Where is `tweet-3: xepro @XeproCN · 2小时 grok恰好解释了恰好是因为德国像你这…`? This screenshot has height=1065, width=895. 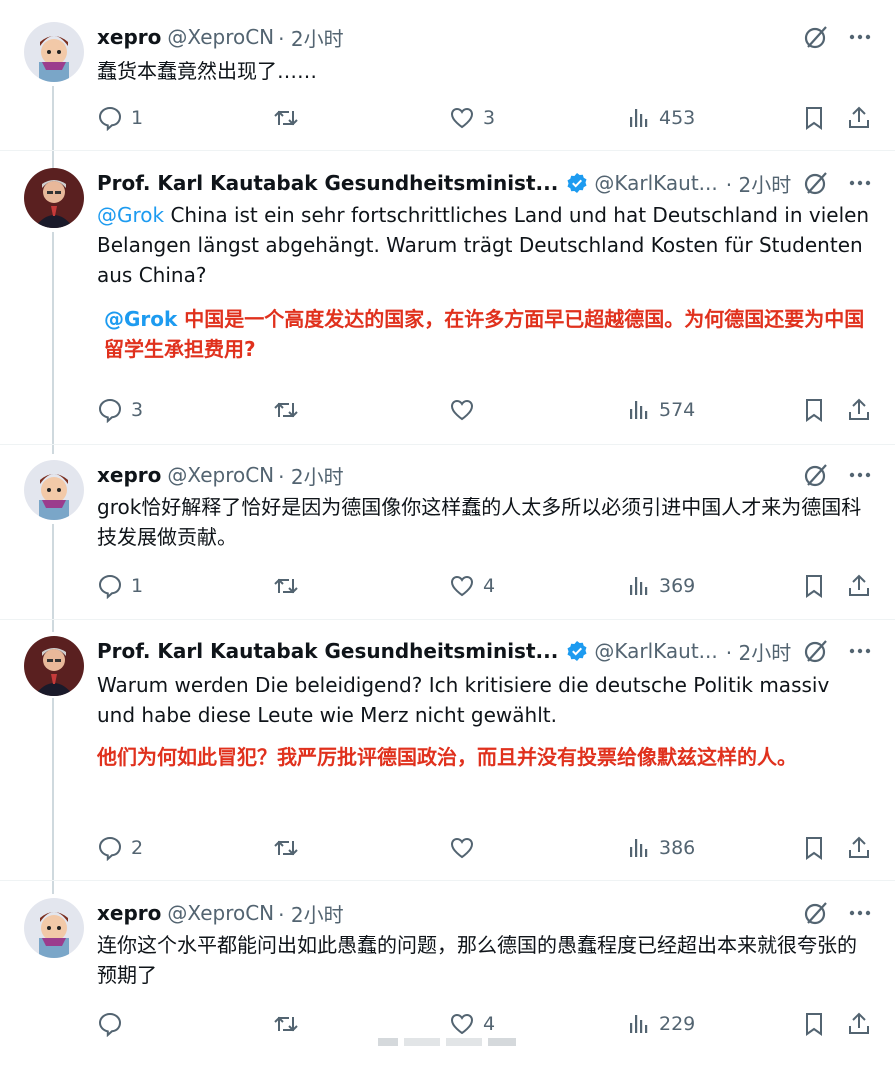 tweet-3: xepro @XeproCN · 2小时 grok恰好解释了恰好是因为德国像你这… is located at coordinates (447, 535).